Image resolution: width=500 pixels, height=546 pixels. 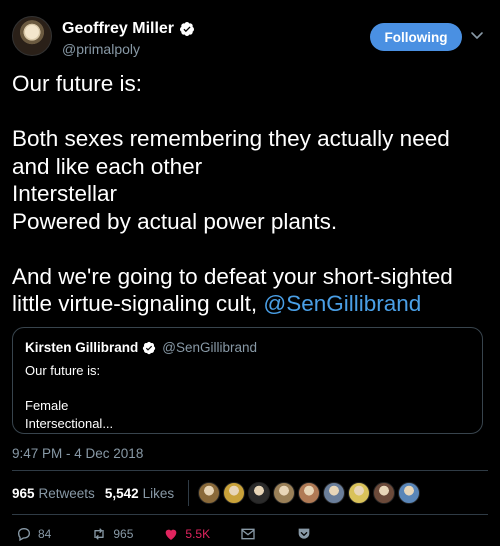 I want to click on mention-link: @SenGillibrand, so click(x=342, y=303).